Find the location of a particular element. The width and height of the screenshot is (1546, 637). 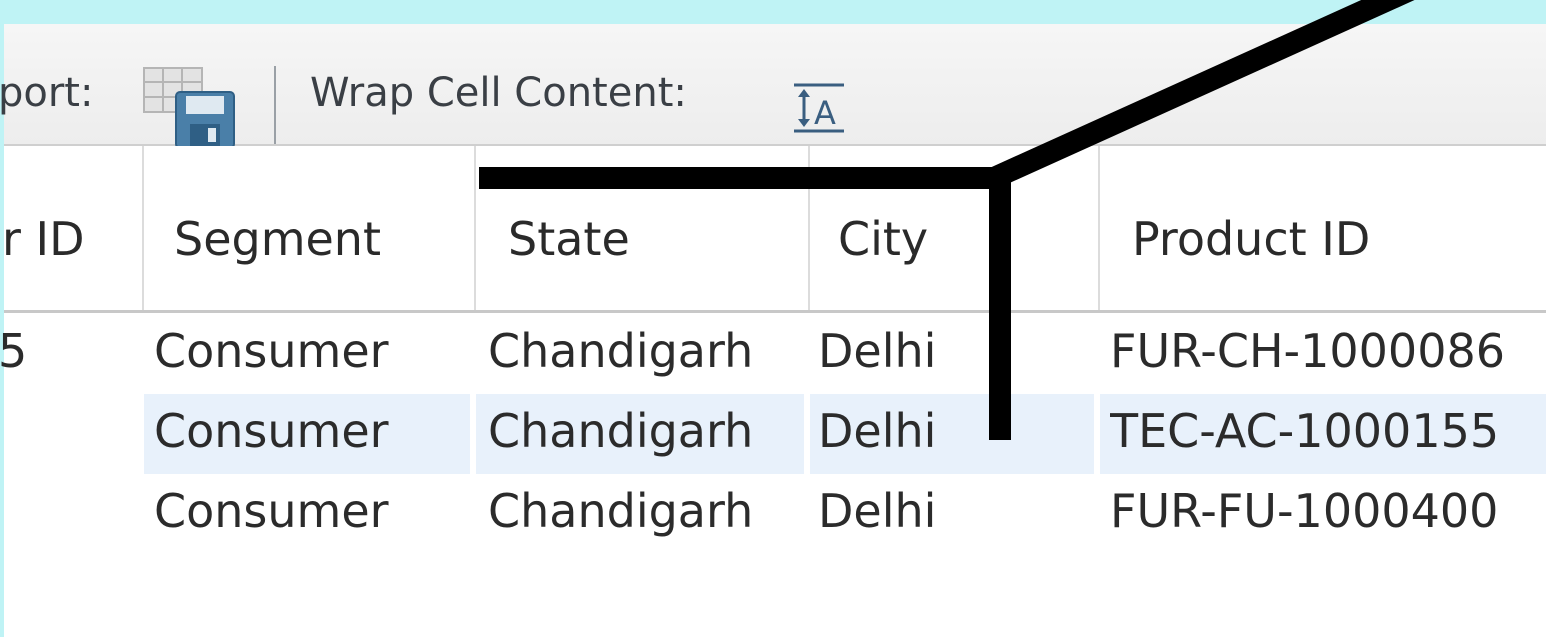

table-row-selected: Consumer Chandigarh Delhi TEC-AC-1000155 is located at coordinates (775, 434).